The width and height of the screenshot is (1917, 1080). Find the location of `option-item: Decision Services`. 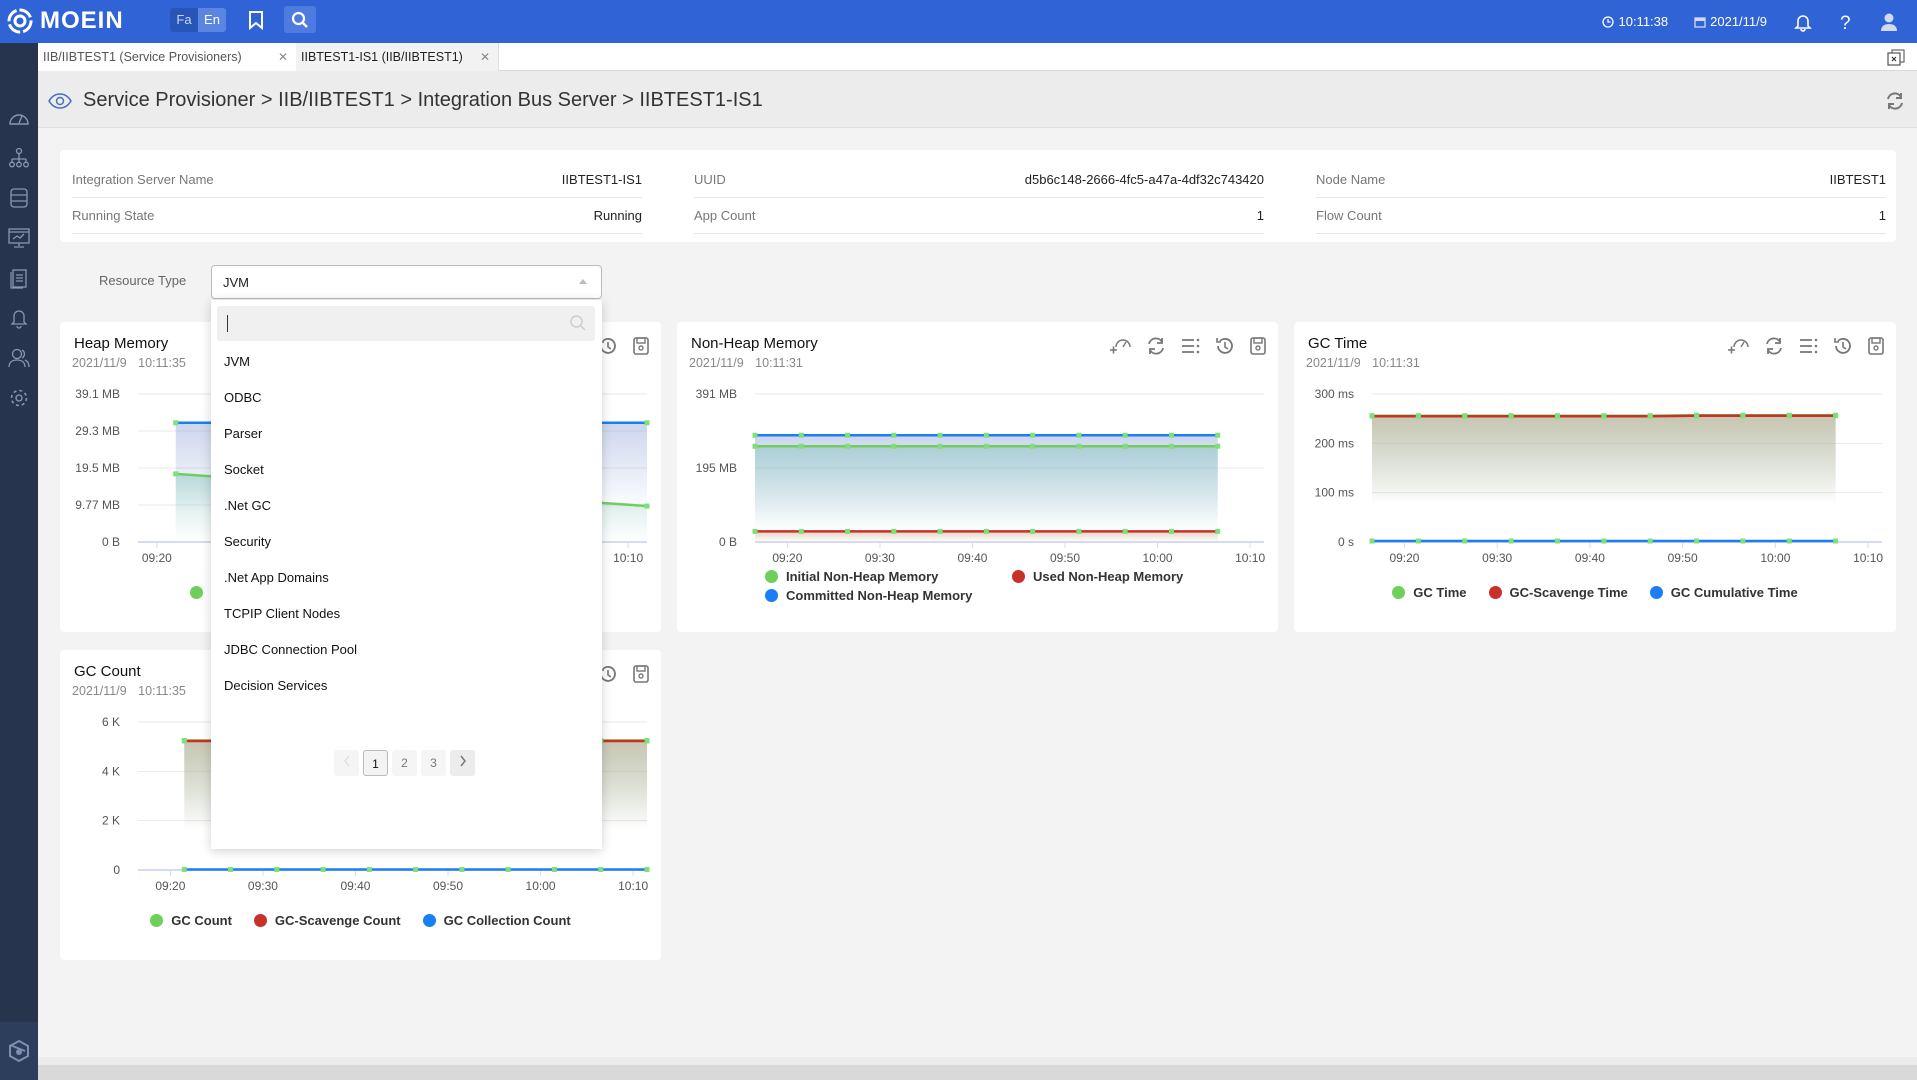

option-item: Decision Services is located at coordinates (406, 690).